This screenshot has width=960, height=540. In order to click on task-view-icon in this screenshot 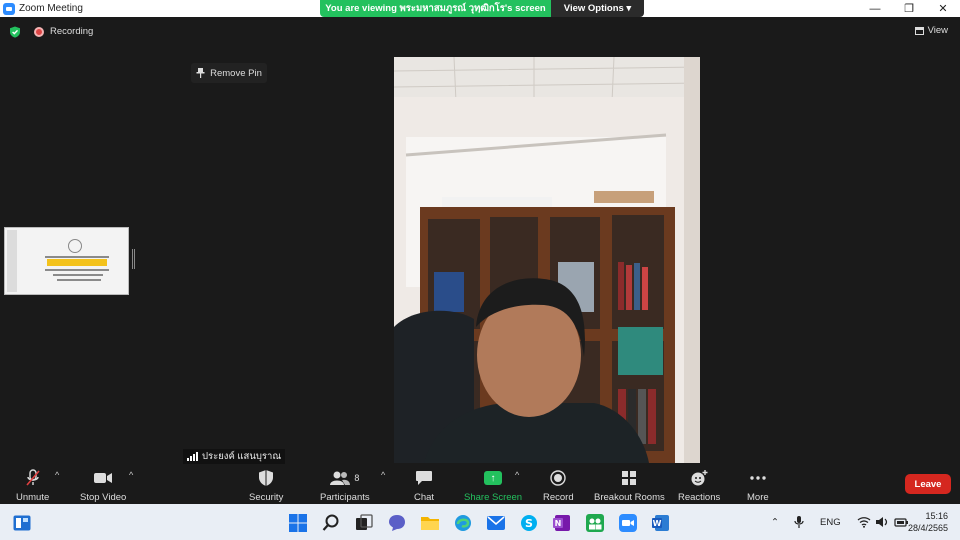, I will do `click(364, 523)`.